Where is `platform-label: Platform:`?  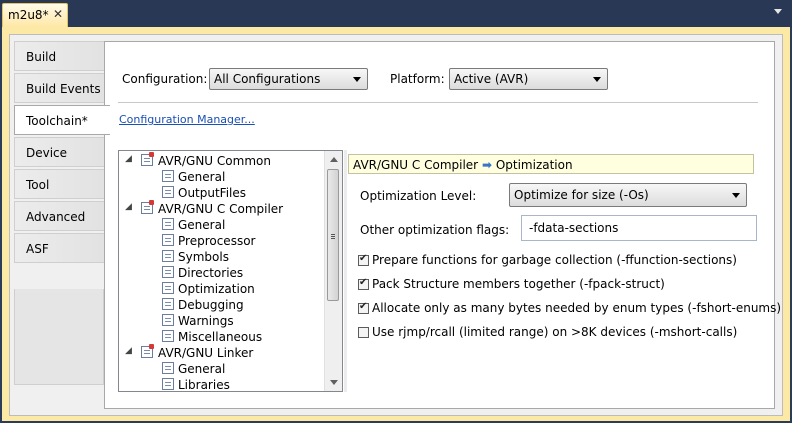 platform-label: Platform: is located at coordinates (417, 79).